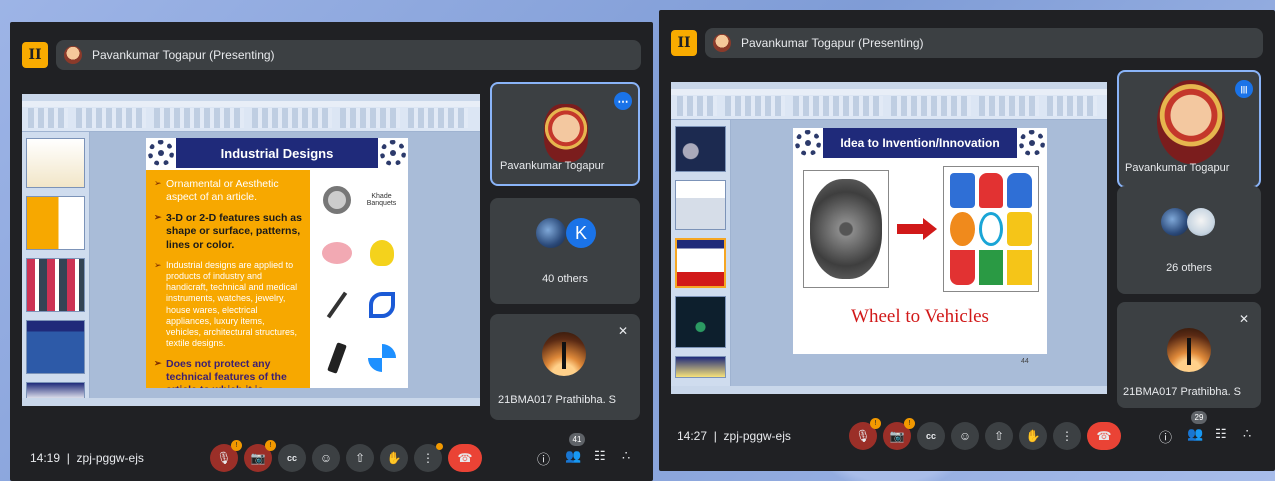 Image resolution: width=1275 pixels, height=481 pixels. What do you see at coordinates (1244, 89) in the screenshot?
I see `speaking-indicator-icon: |||` at bounding box center [1244, 89].